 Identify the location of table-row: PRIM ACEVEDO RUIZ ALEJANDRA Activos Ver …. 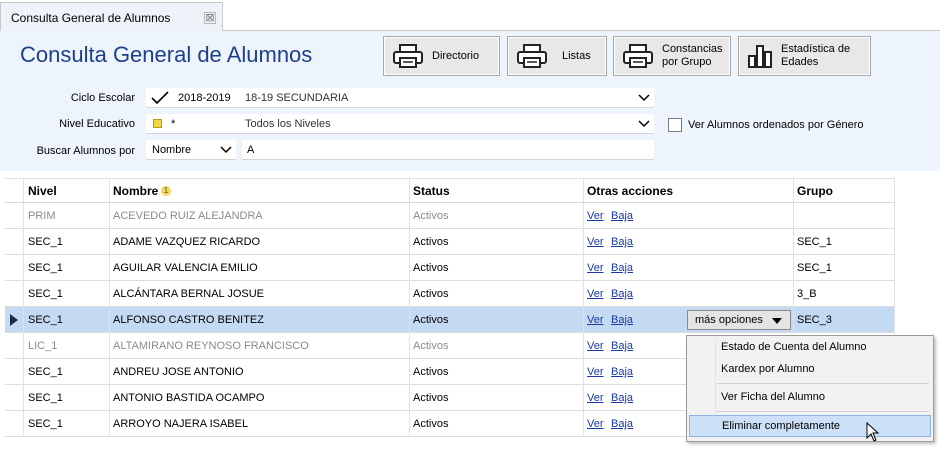
(450, 216).